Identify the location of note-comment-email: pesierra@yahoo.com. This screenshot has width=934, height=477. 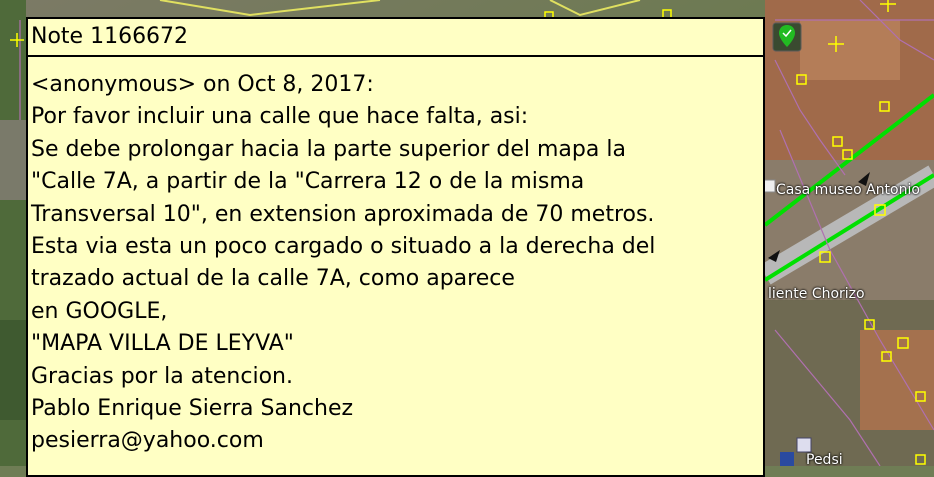
(147, 441).